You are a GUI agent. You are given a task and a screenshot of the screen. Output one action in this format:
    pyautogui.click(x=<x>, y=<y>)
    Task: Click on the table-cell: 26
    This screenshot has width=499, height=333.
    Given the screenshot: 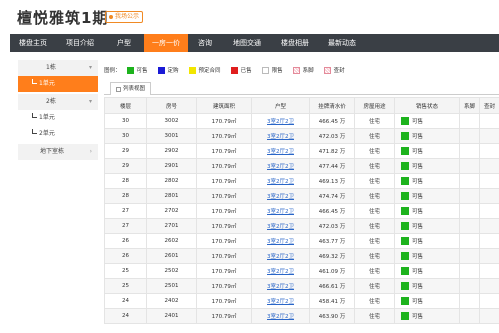 What is the action you would take?
    pyautogui.click(x=125, y=241)
    